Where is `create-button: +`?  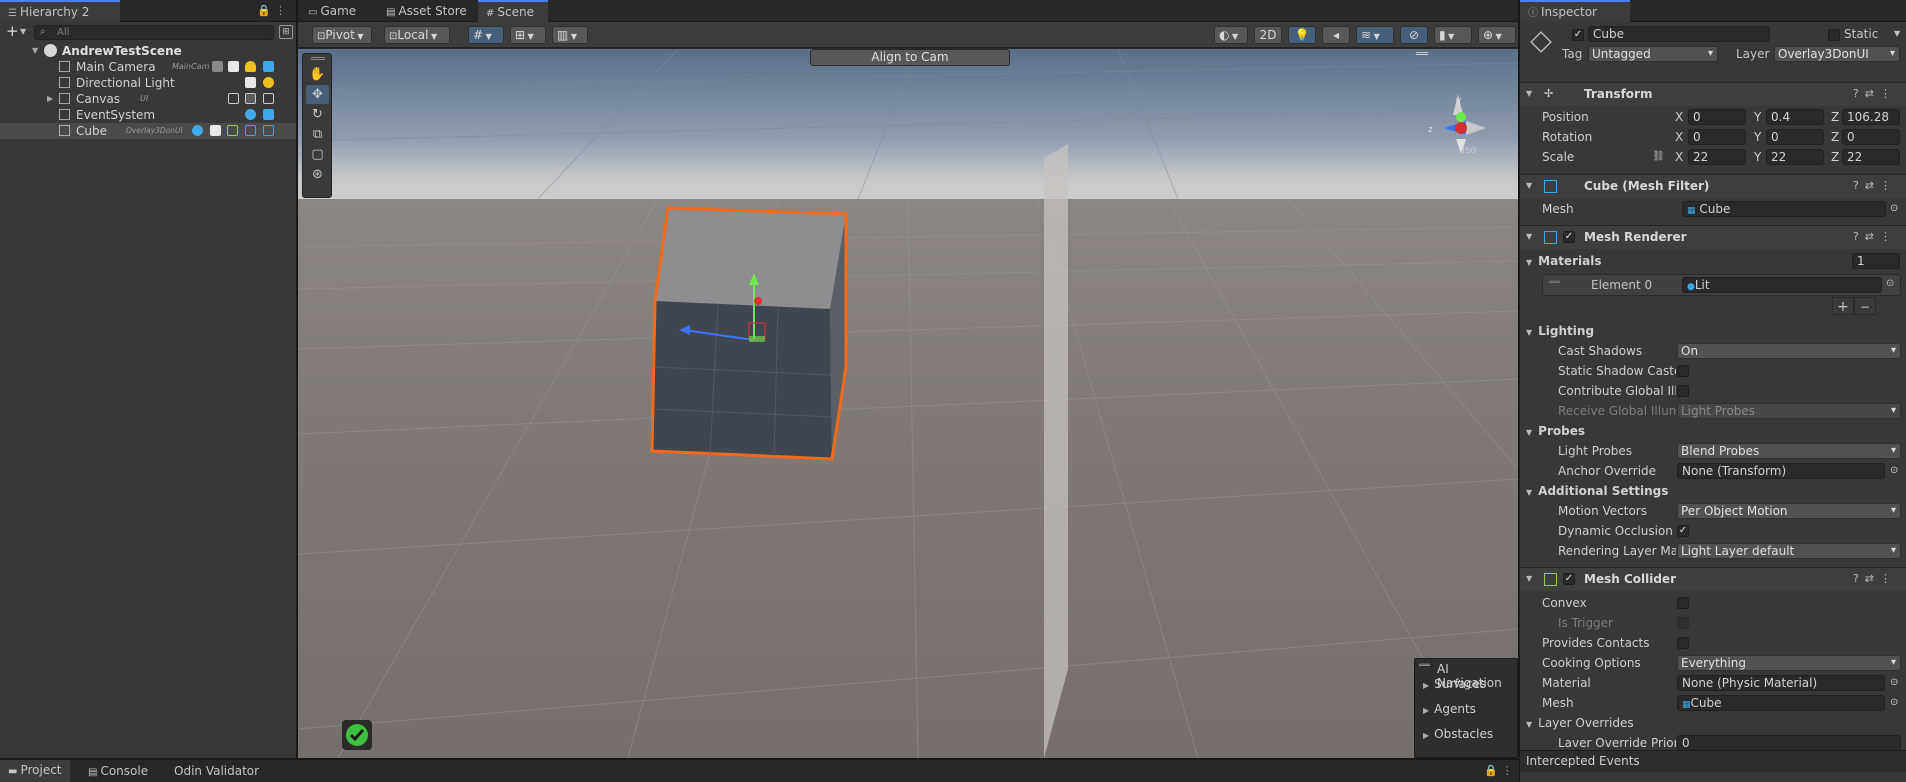 create-button: + is located at coordinates (12, 31).